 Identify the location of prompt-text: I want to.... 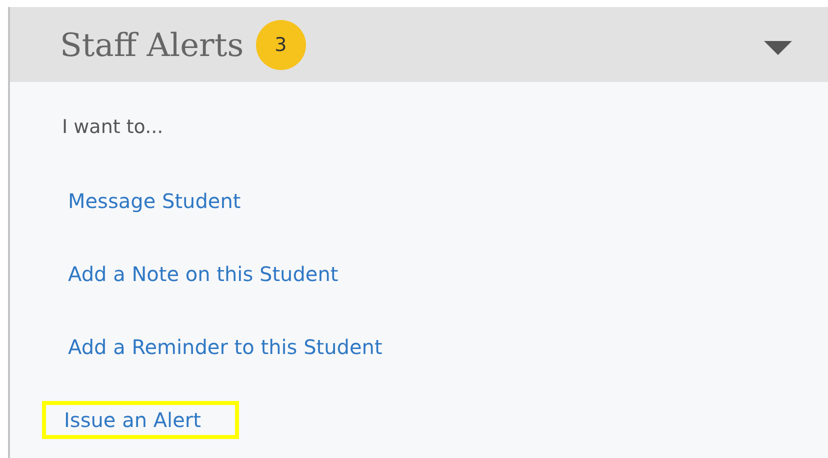
(113, 128).